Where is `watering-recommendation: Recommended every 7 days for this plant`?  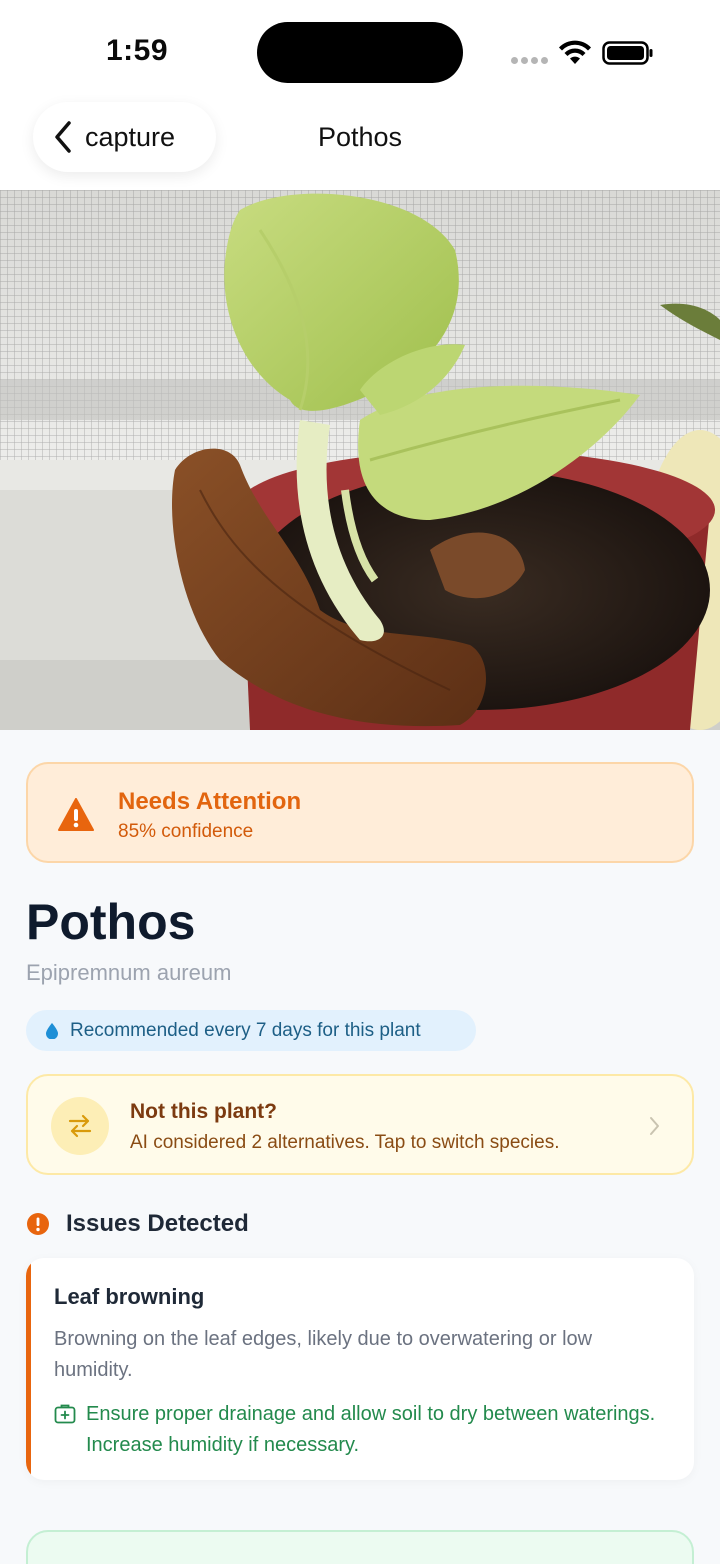 watering-recommendation: Recommended every 7 days for this plant is located at coordinates (251, 1030).